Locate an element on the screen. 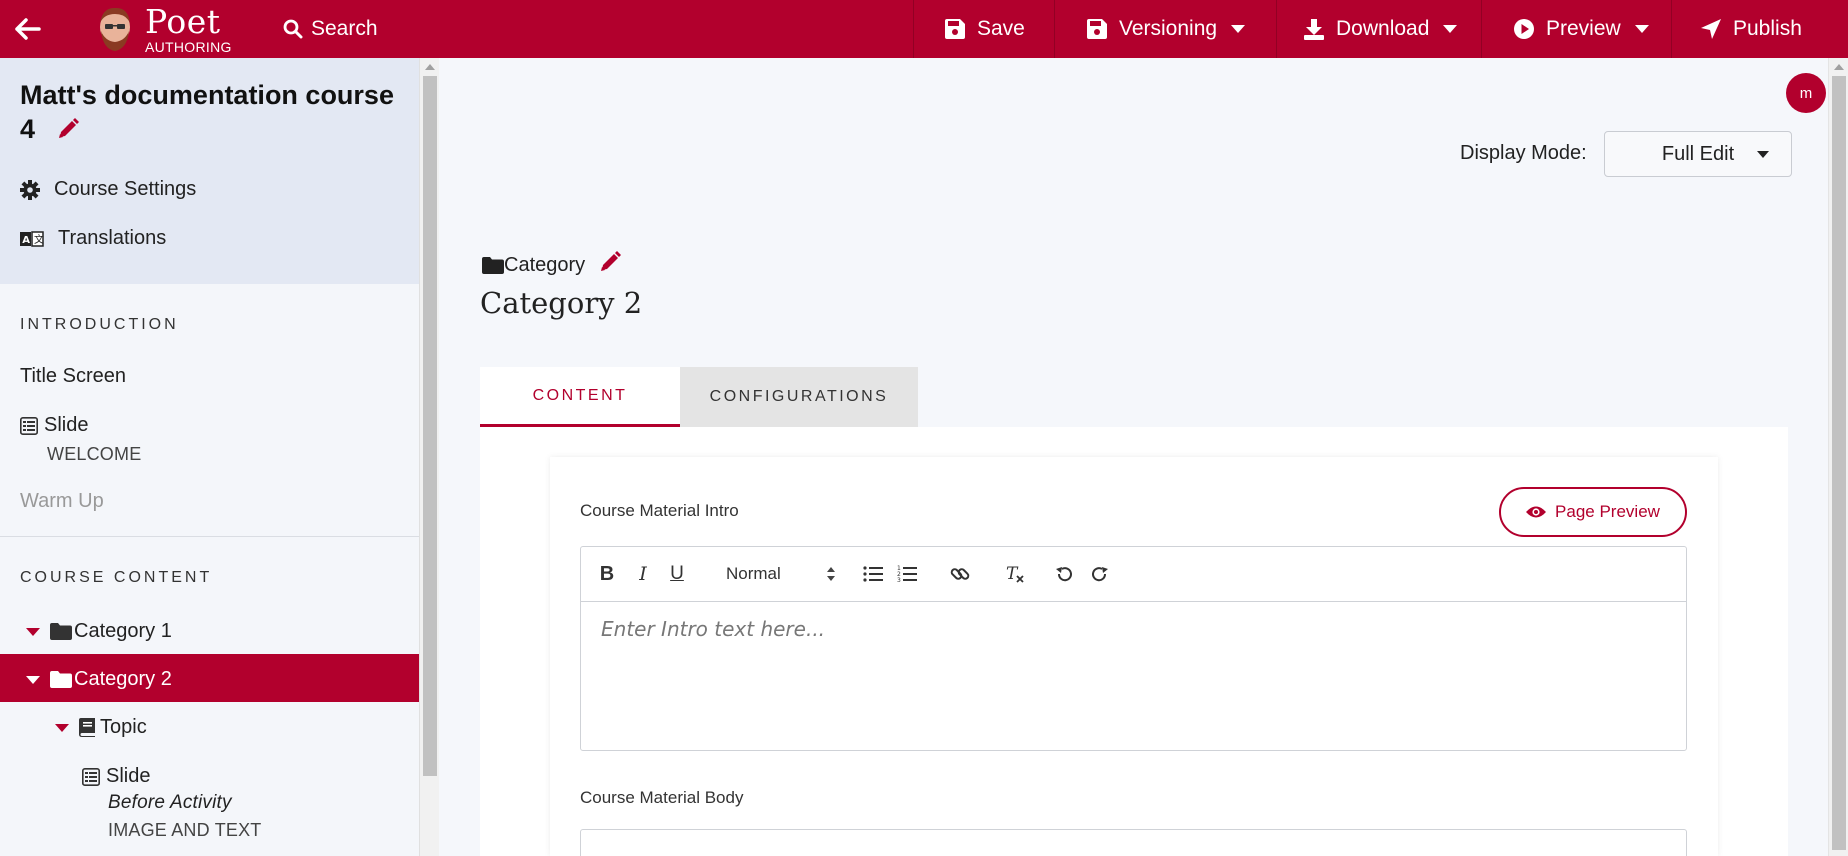  undo-icon is located at coordinates (1064, 574).